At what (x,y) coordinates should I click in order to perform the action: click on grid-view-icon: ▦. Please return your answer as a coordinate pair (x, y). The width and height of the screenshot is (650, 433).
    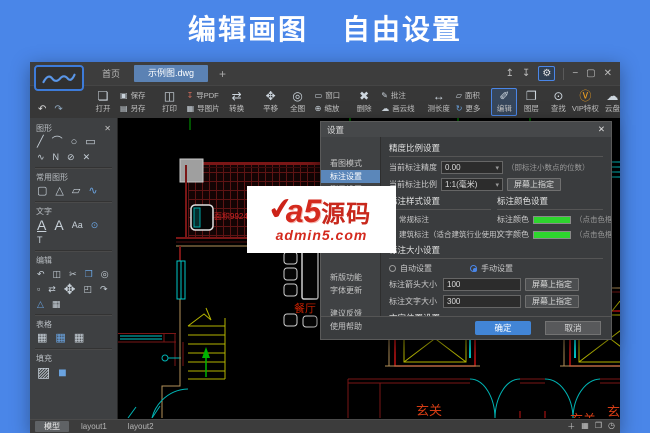
    Looking at the image, I should click on (585, 426).